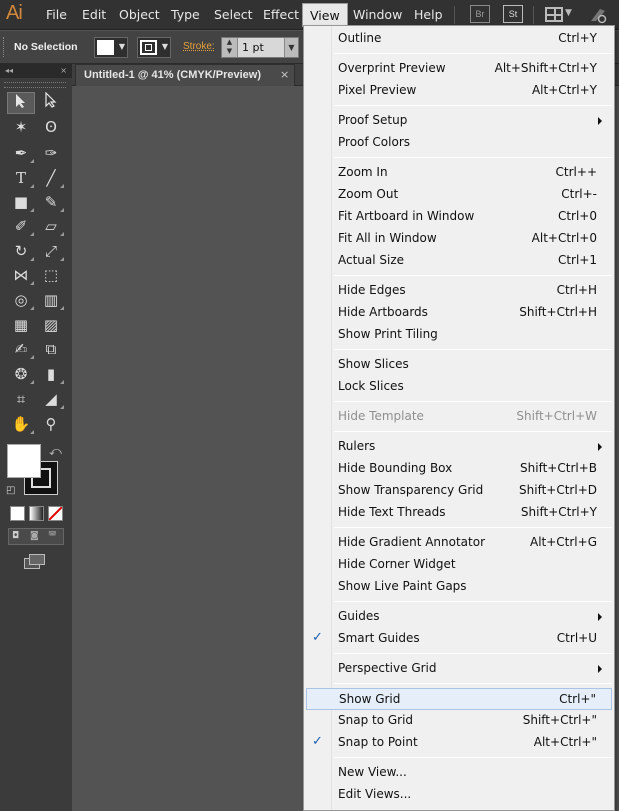  Describe the element at coordinates (51, 202) in the screenshot. I see `paintbrush-tool-icon: ✎` at that location.